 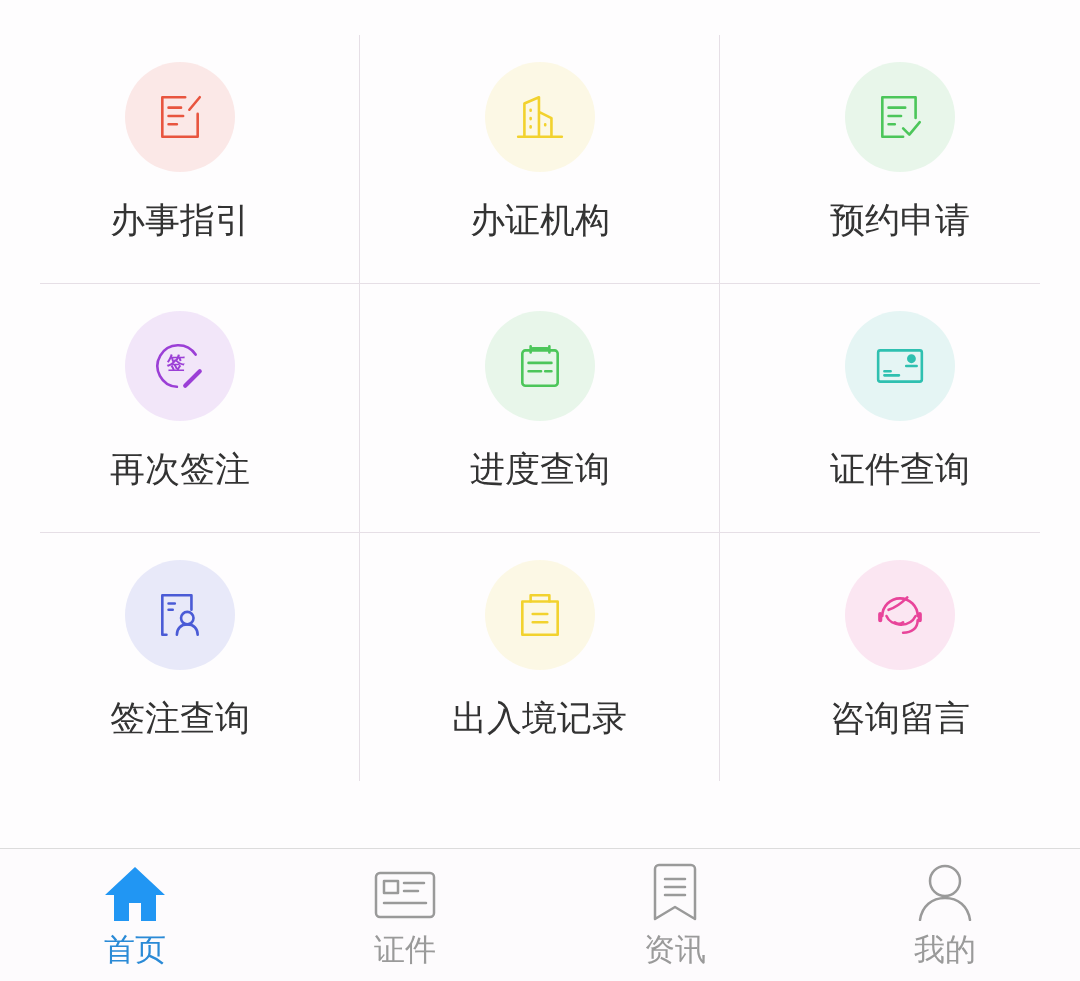 I want to click on service-label: 签注查询, so click(x=179, y=718).